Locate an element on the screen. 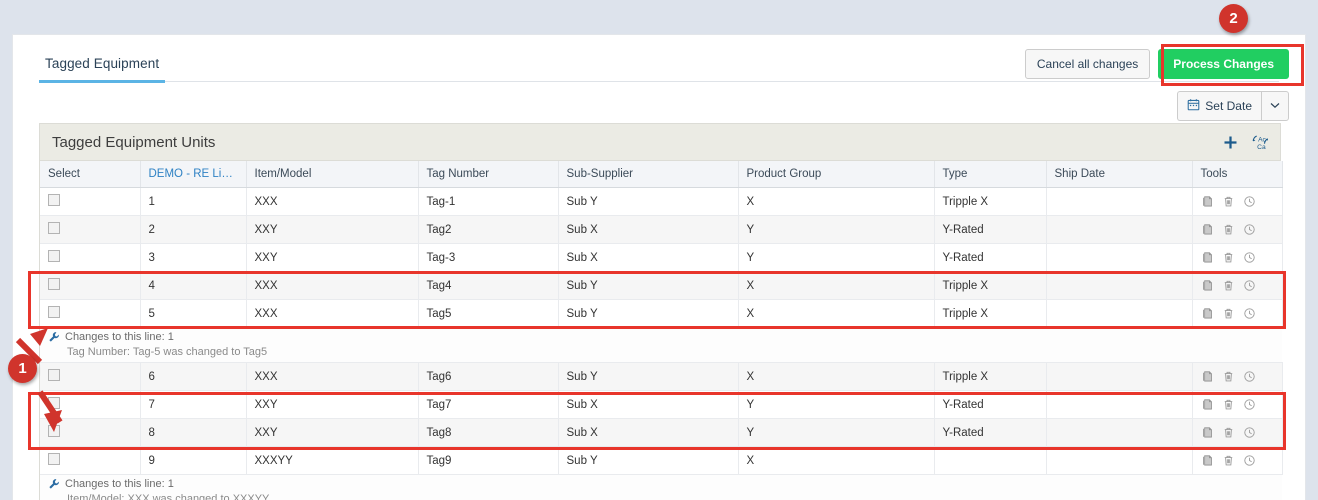 This screenshot has width=1318, height=500. set-date-label: Set Date is located at coordinates (1228, 106).